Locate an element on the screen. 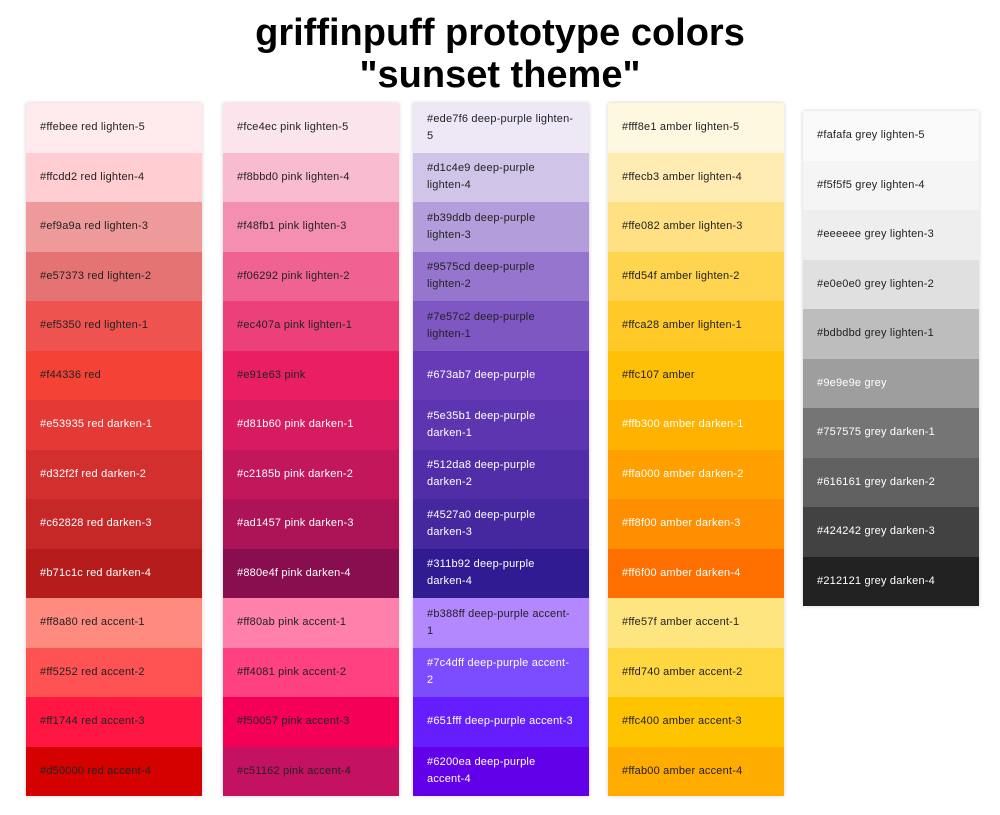 Image resolution: width=1000 pixels, height=815 pixels. swatch-label: #ffb300 amber darken-1 is located at coordinates (683, 424).